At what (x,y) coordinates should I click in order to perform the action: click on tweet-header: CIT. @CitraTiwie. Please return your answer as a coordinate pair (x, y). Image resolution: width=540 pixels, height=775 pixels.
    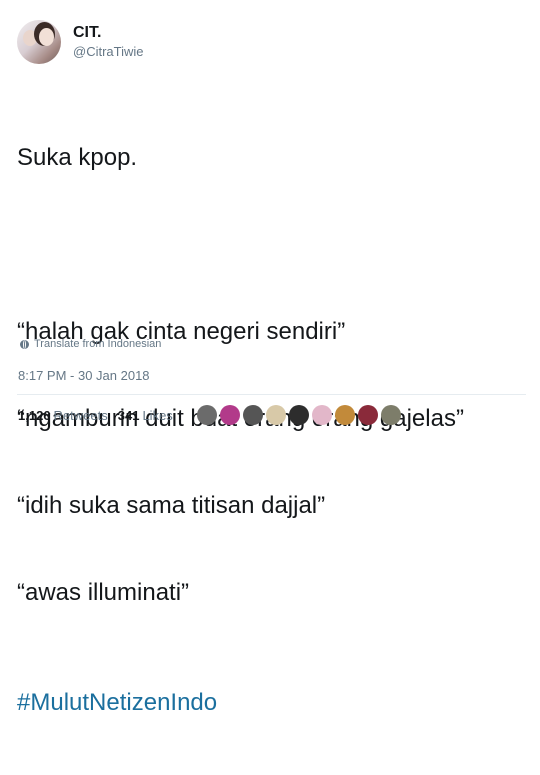
    Looking at the image, I should click on (80, 42).